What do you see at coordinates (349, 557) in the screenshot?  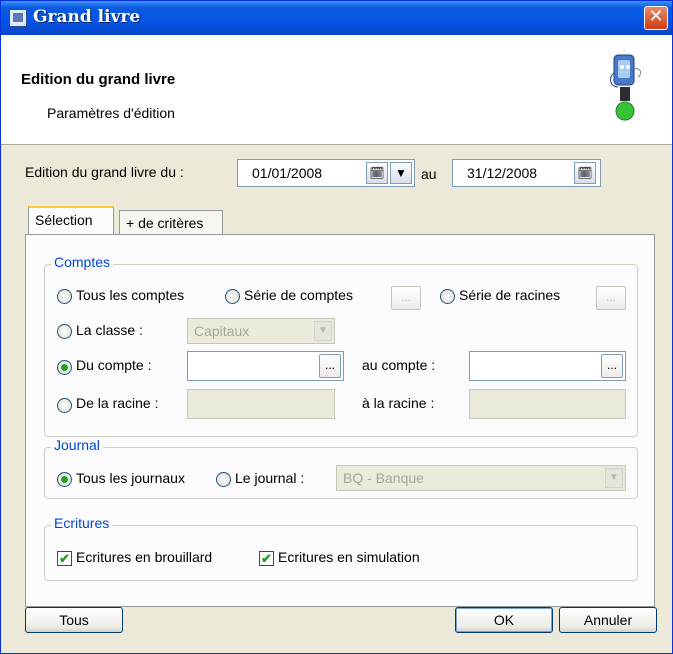 I see `checkbox-simulation-entries-label: Ecritures en simulation` at bounding box center [349, 557].